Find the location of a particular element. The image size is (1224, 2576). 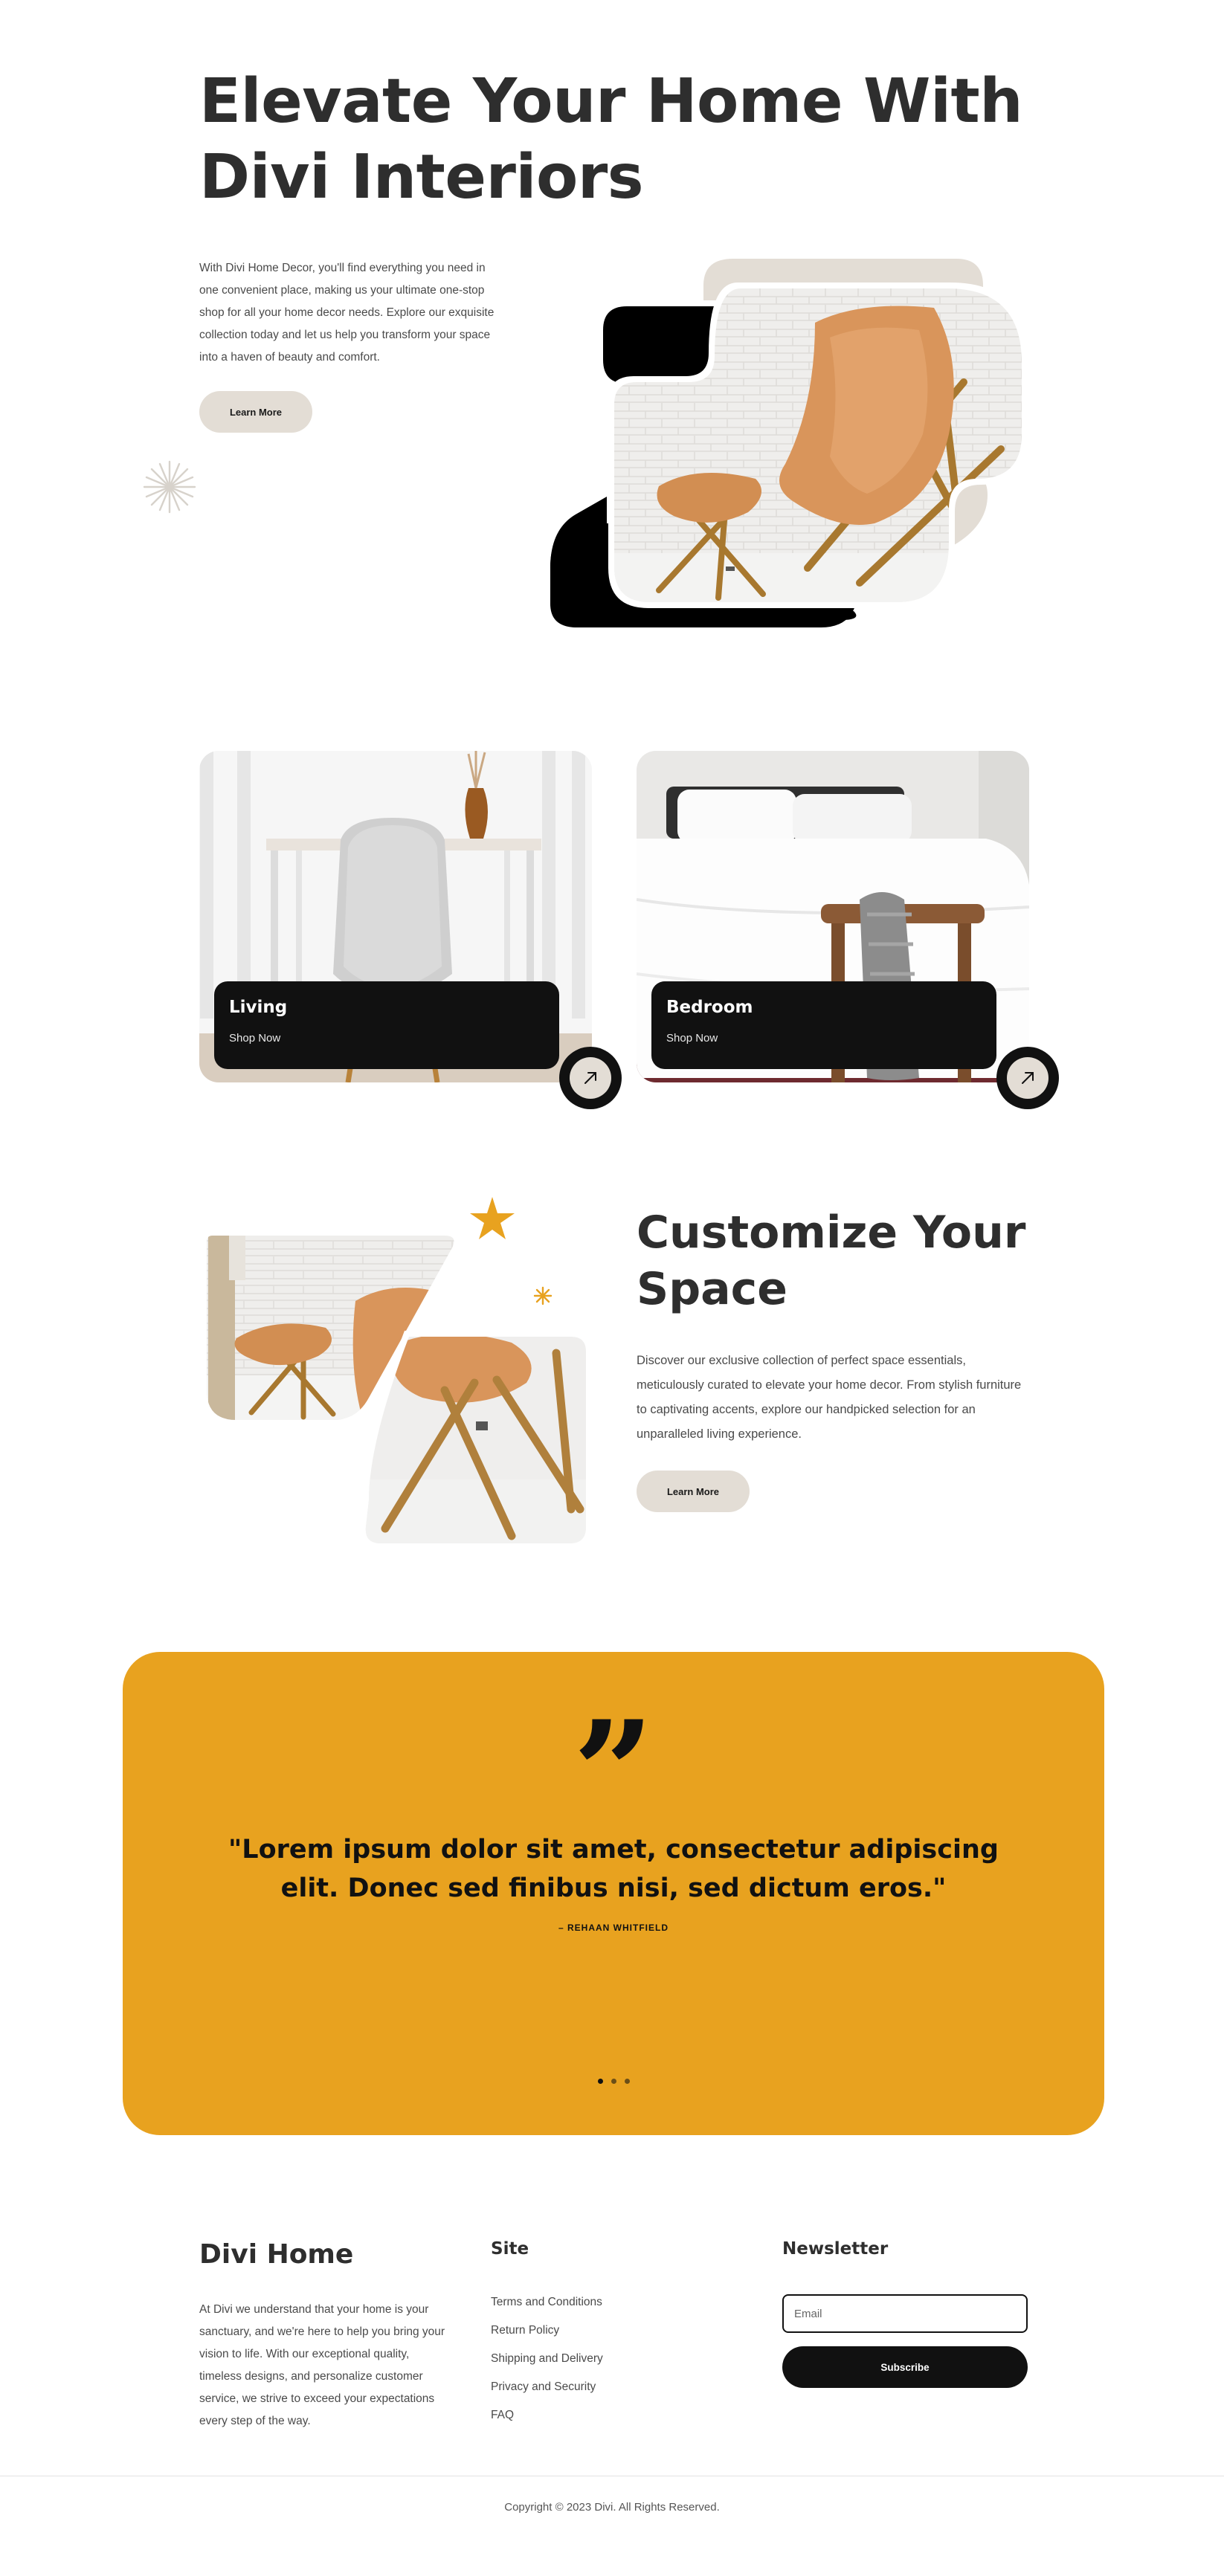

customize-chairs-image is located at coordinates (400, 1371).